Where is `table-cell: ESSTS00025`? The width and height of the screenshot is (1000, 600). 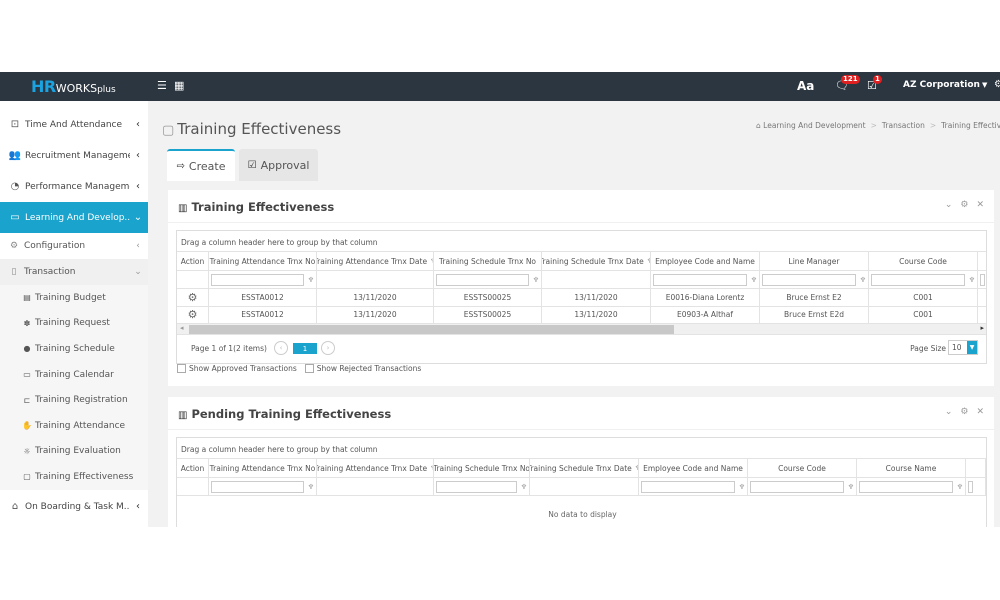
table-cell: ESSTS00025 is located at coordinates (488, 297).